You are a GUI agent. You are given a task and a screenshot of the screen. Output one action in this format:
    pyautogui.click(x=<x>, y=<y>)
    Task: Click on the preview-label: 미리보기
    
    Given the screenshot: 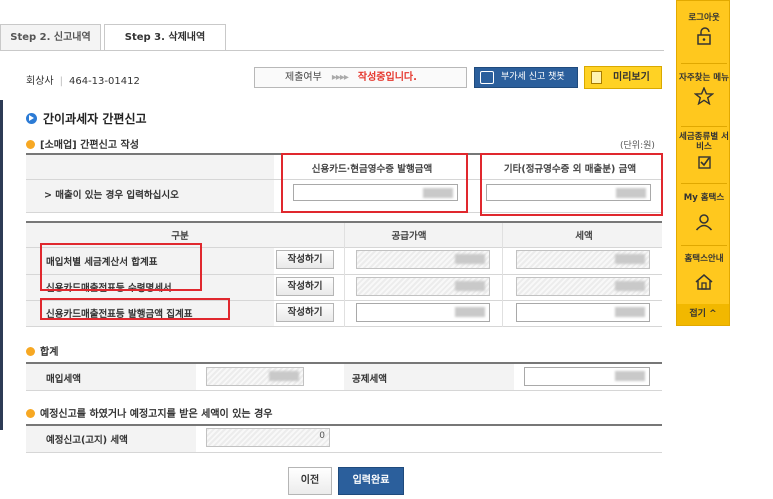 What is the action you would take?
    pyautogui.click(x=631, y=77)
    